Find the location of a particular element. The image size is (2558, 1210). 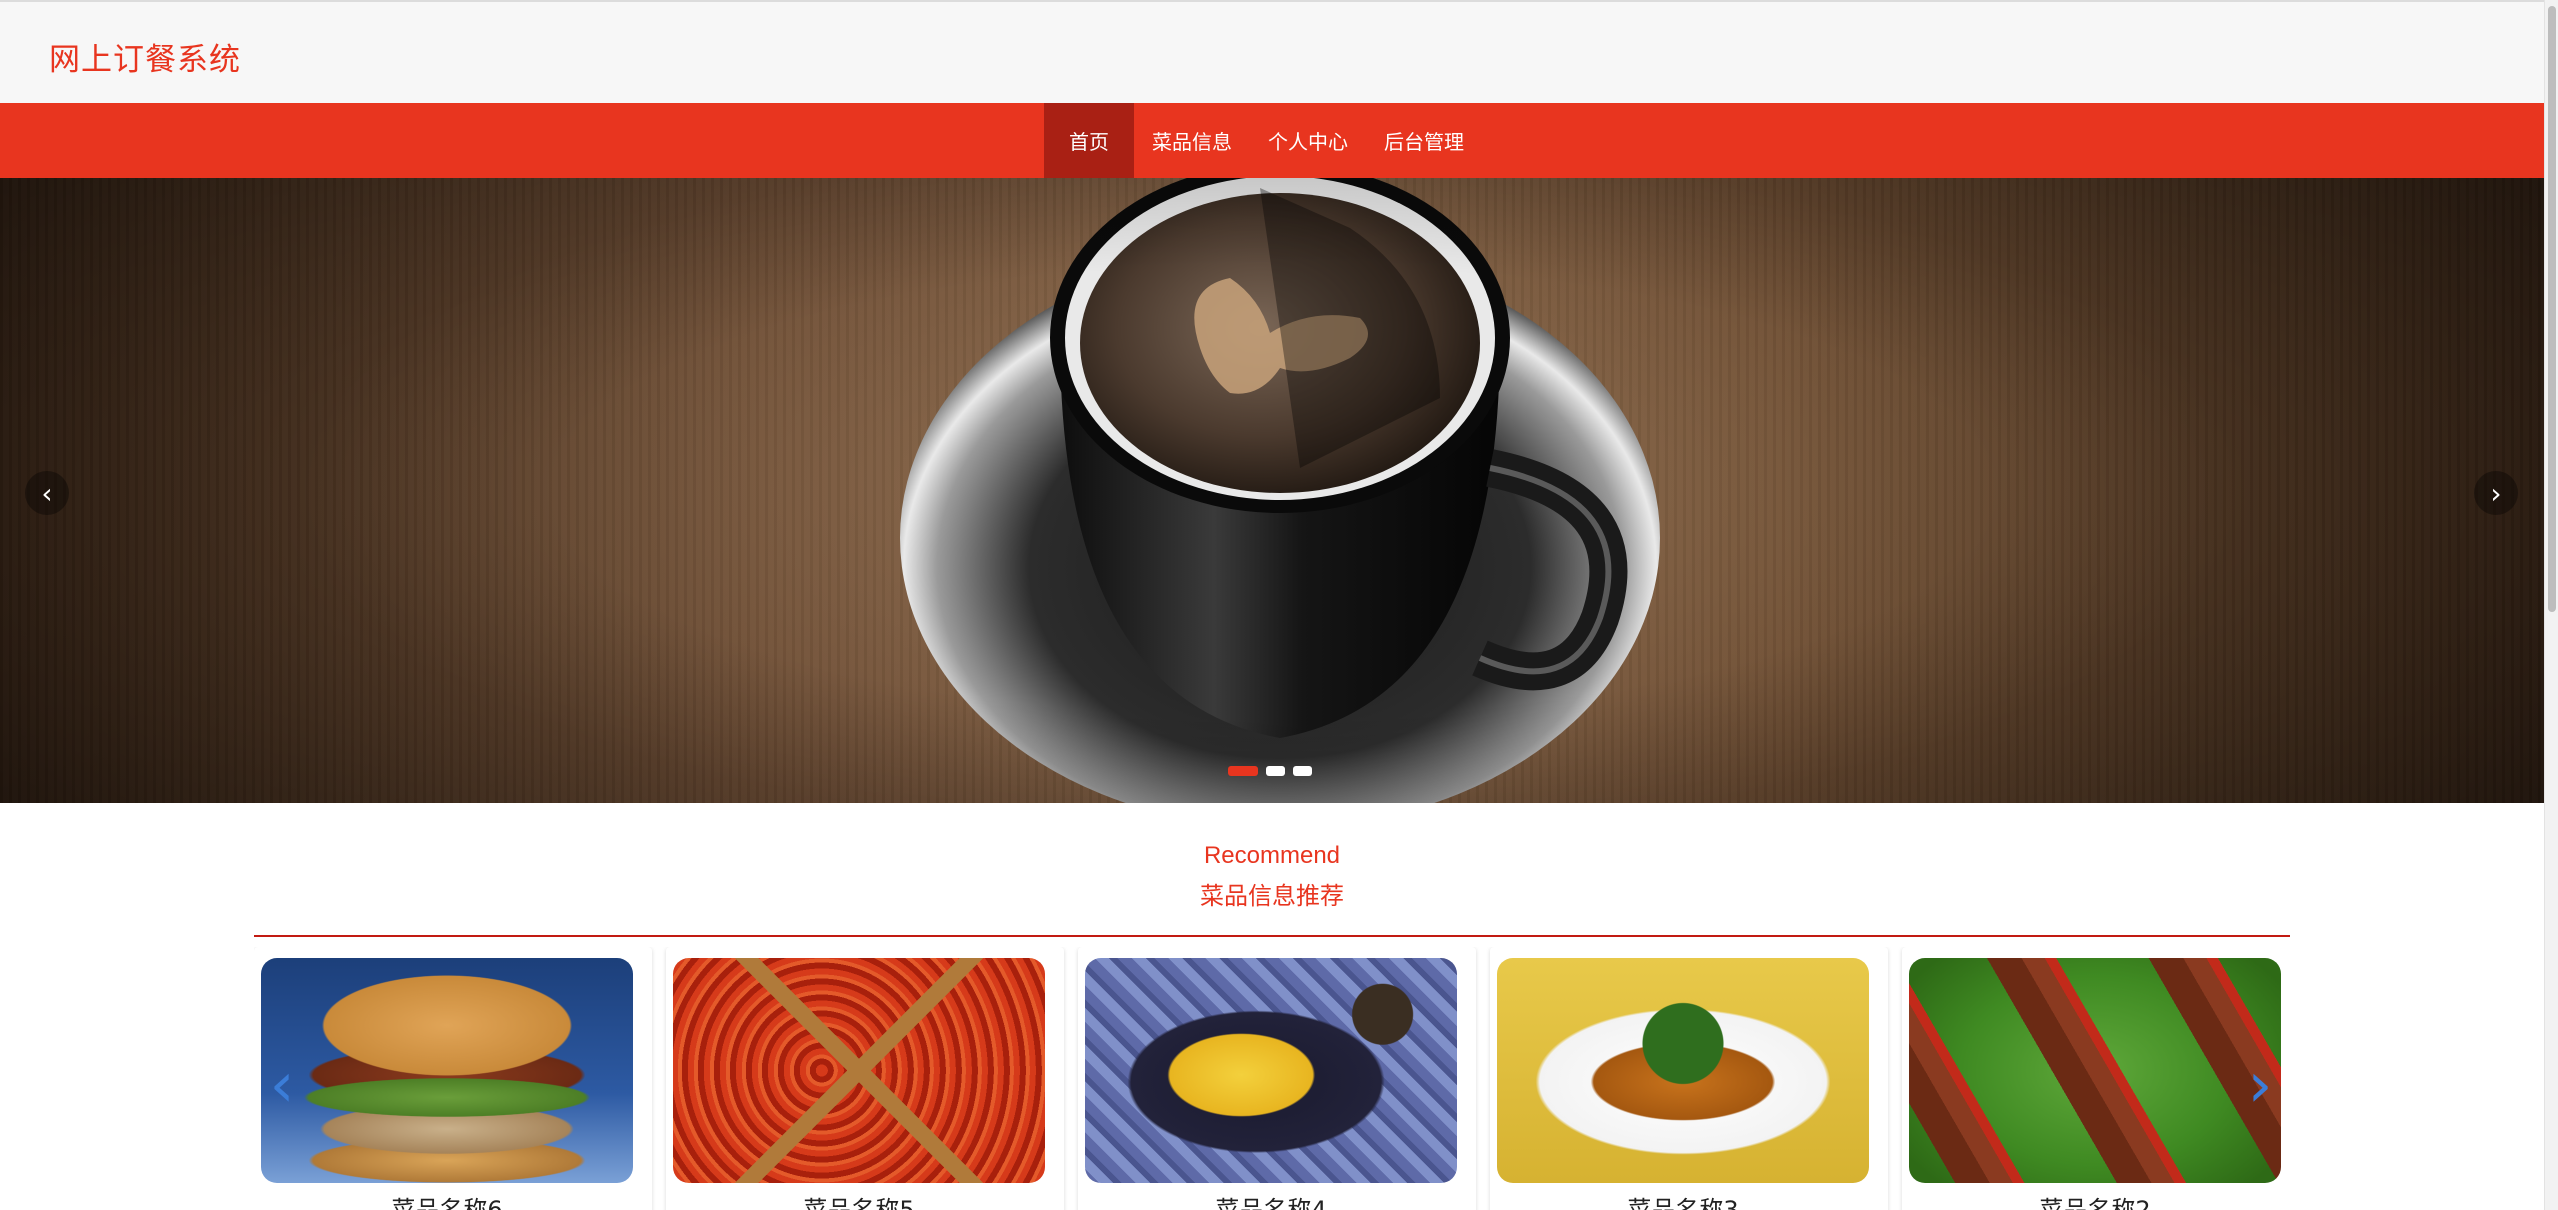

dish-image-hotpot is located at coordinates (859, 1070).